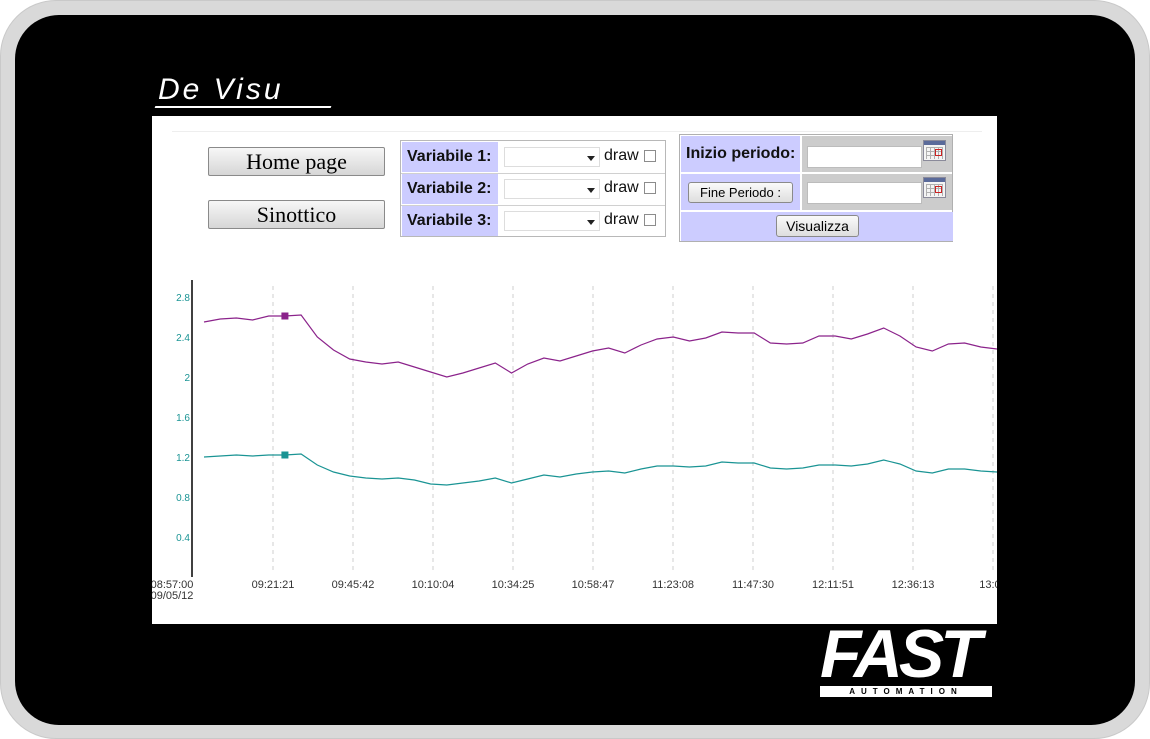  Describe the element at coordinates (183, 538) in the screenshot. I see `y-tick-label: 0.4` at that location.